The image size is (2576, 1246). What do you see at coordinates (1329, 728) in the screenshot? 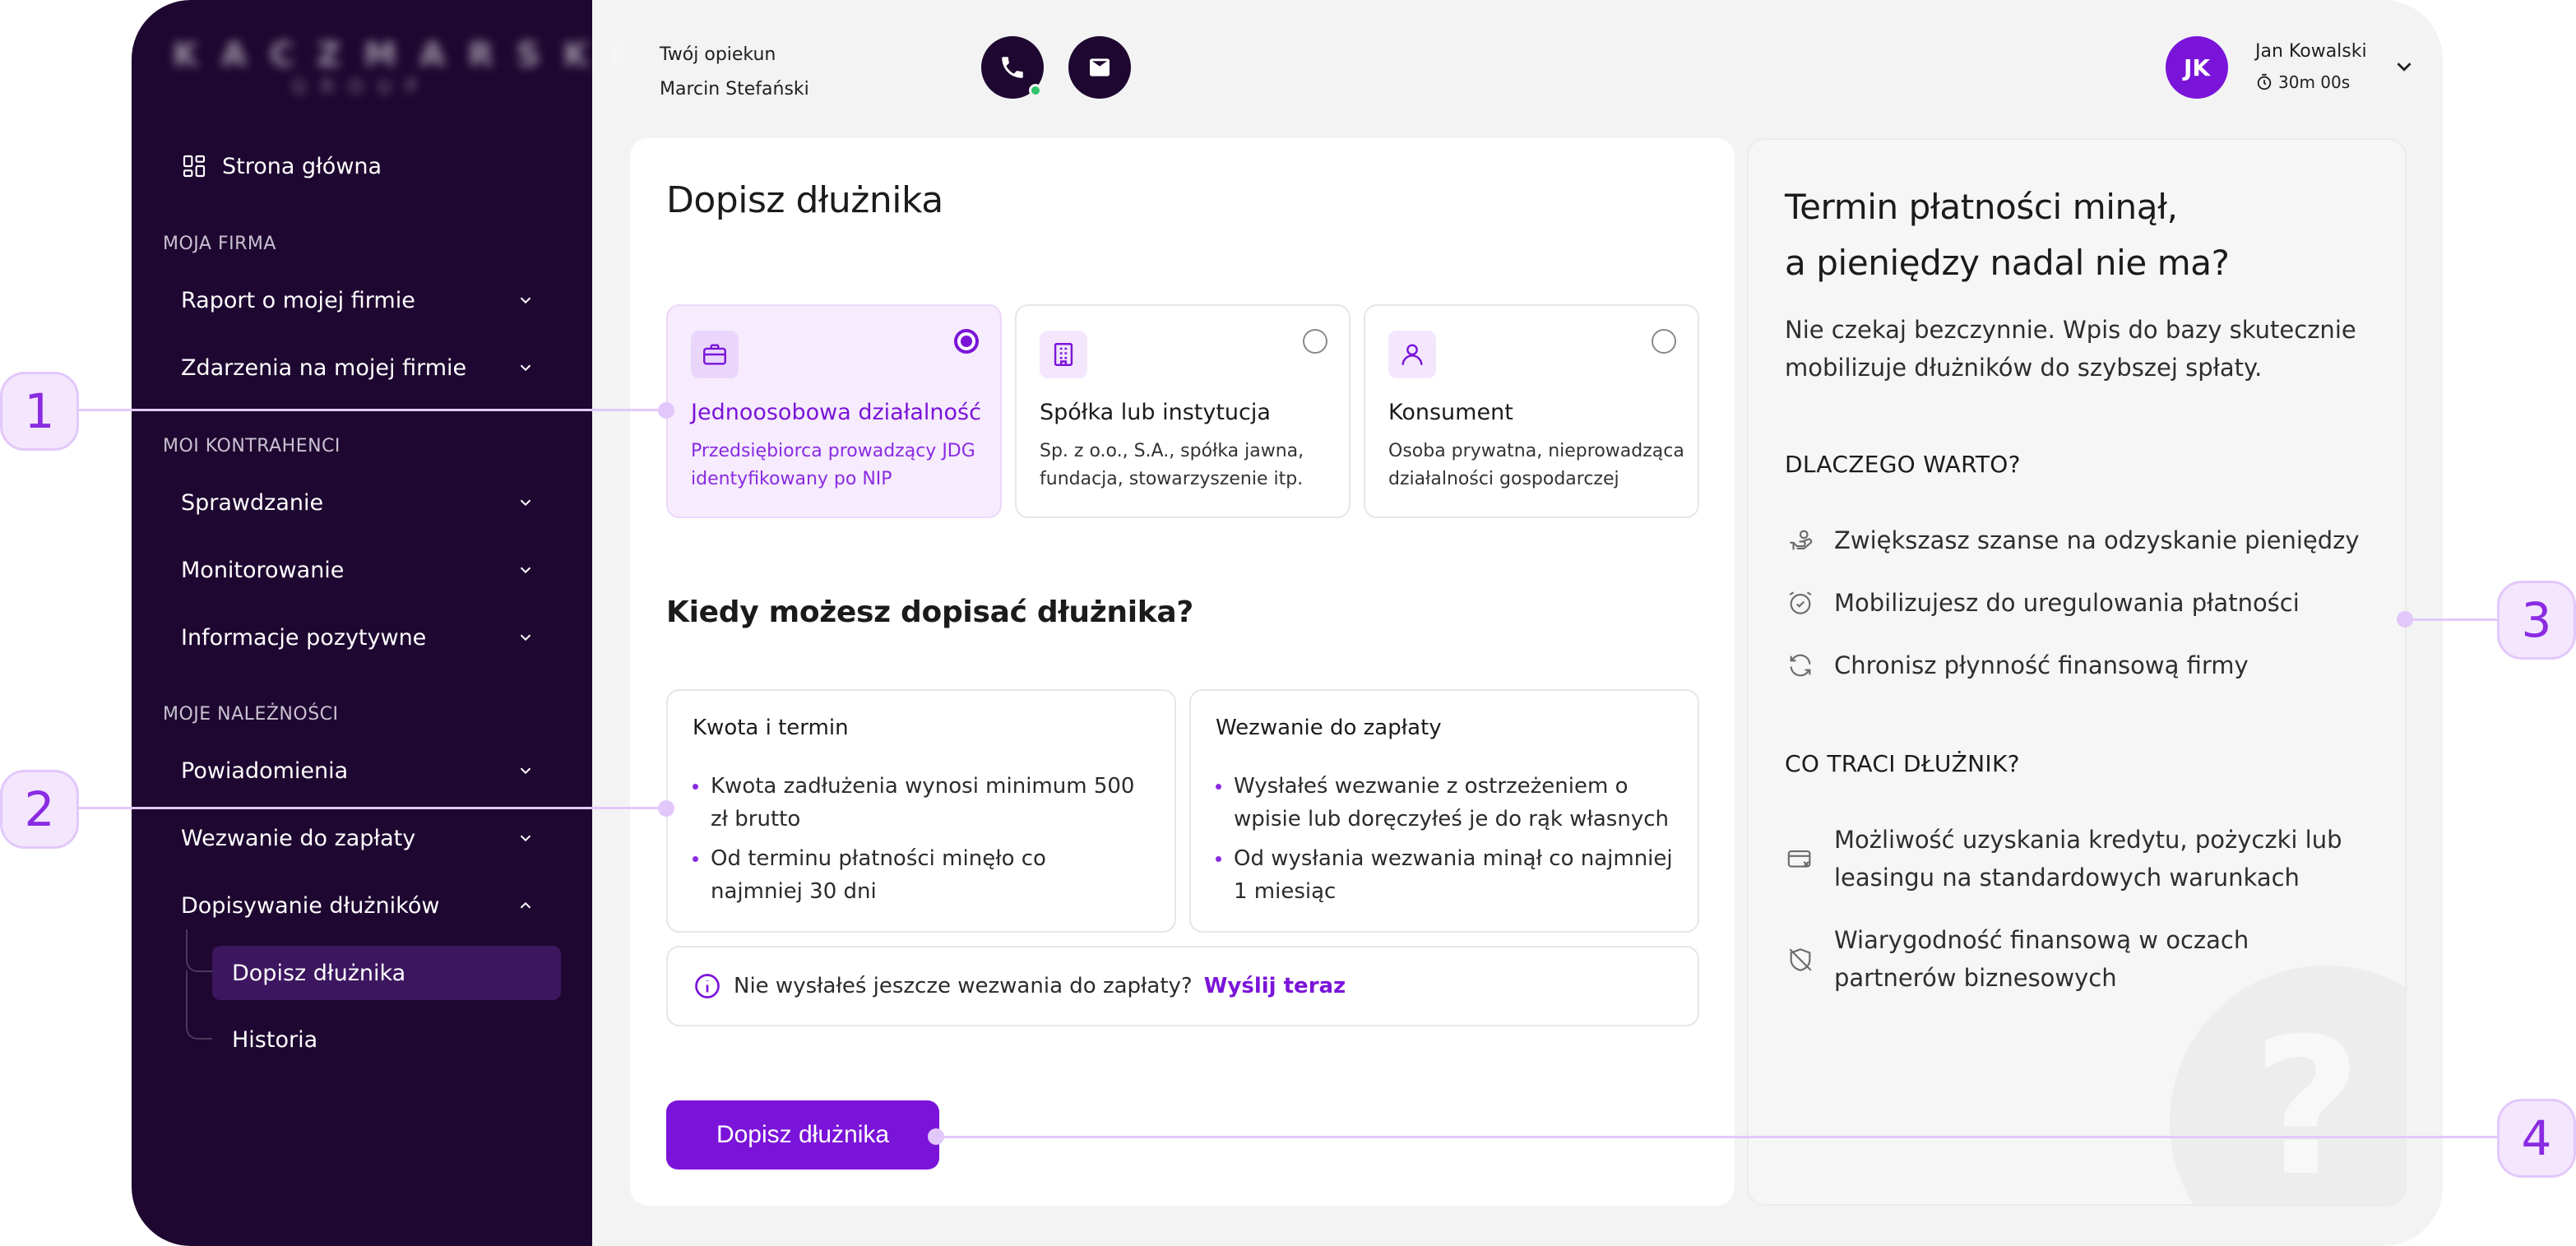
I see `rule-title: Wezwanie do zapłaty` at bounding box center [1329, 728].